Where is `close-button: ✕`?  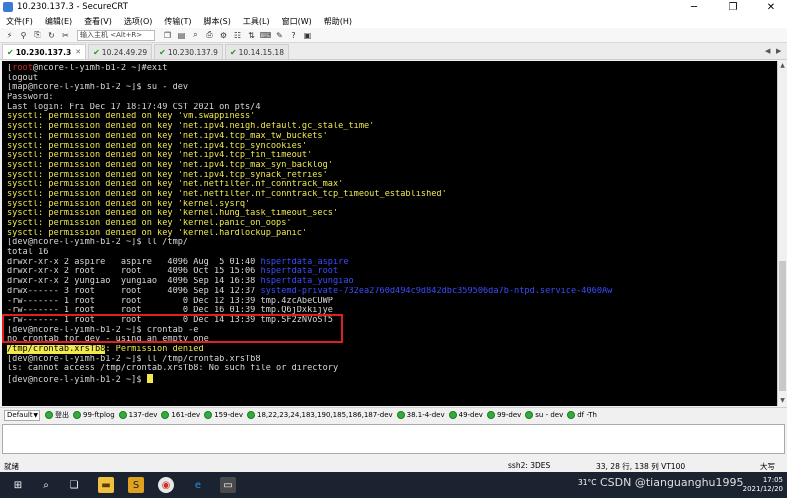
close-button: ✕ is located at coordinates (771, 7).